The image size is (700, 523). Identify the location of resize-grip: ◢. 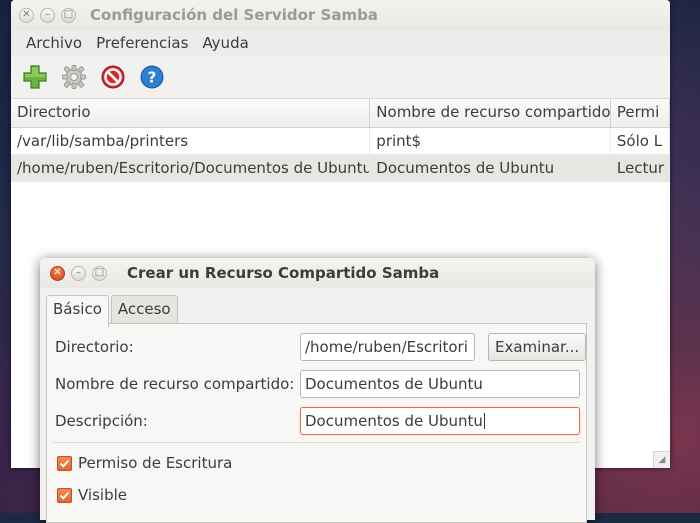
(661, 459).